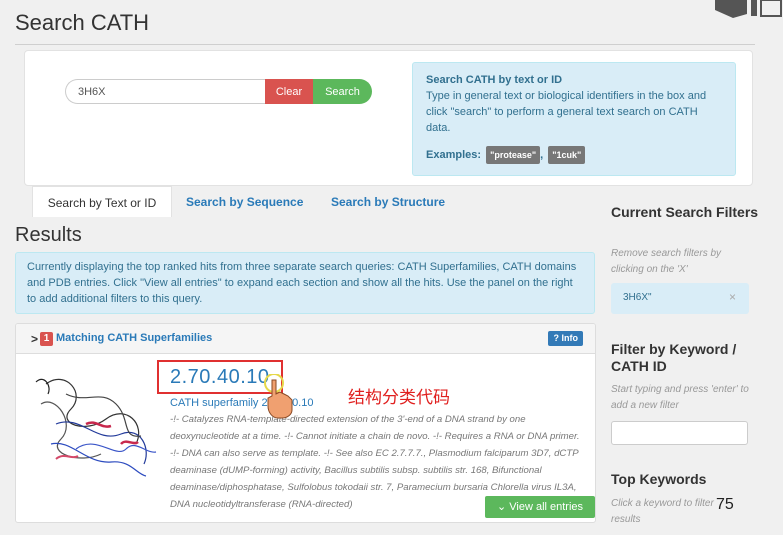 This screenshot has width=783, height=535. I want to click on search-button: Search, so click(342, 91).